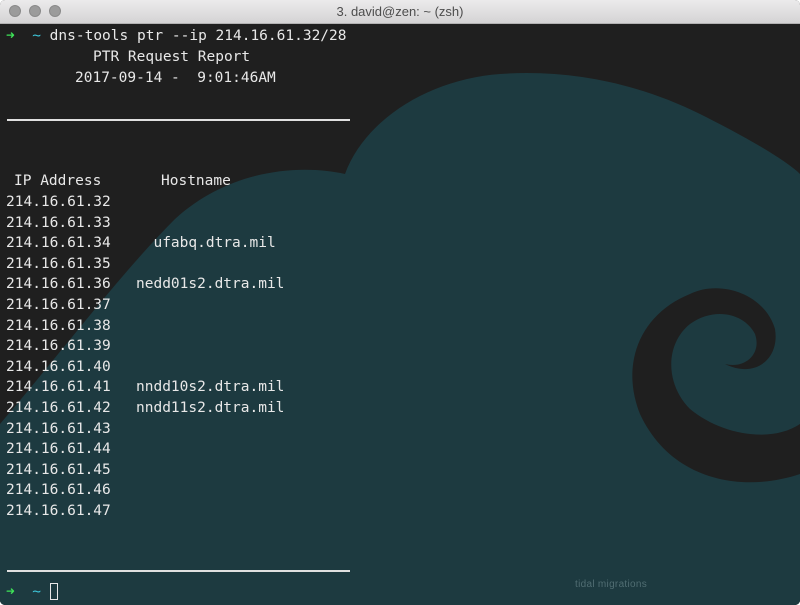 This screenshot has height=605, width=800. I want to click on hostname-cell: ufabq.dtra.mil, so click(206, 243).